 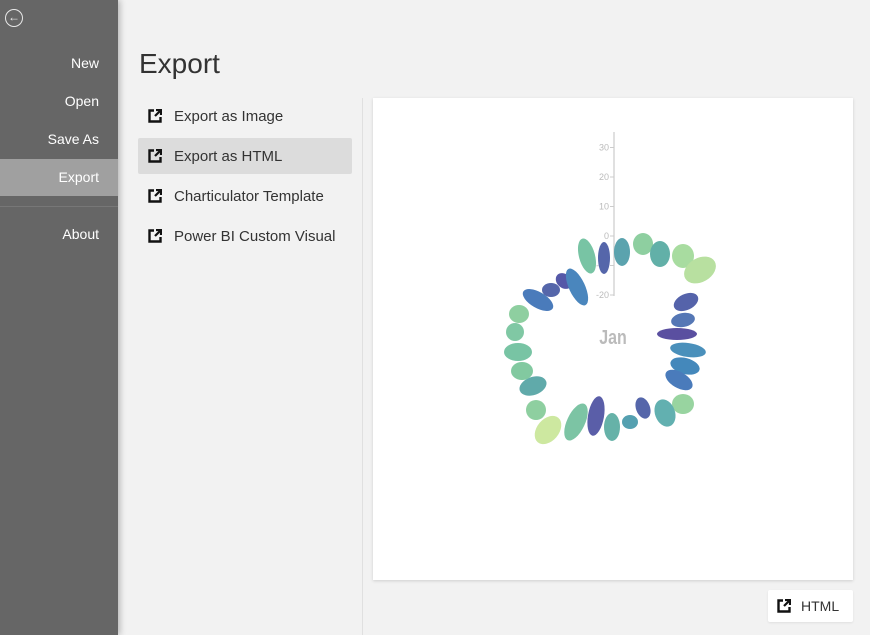 What do you see at coordinates (59, 63) in the screenshot?
I see `sidebar-item-new: New` at bounding box center [59, 63].